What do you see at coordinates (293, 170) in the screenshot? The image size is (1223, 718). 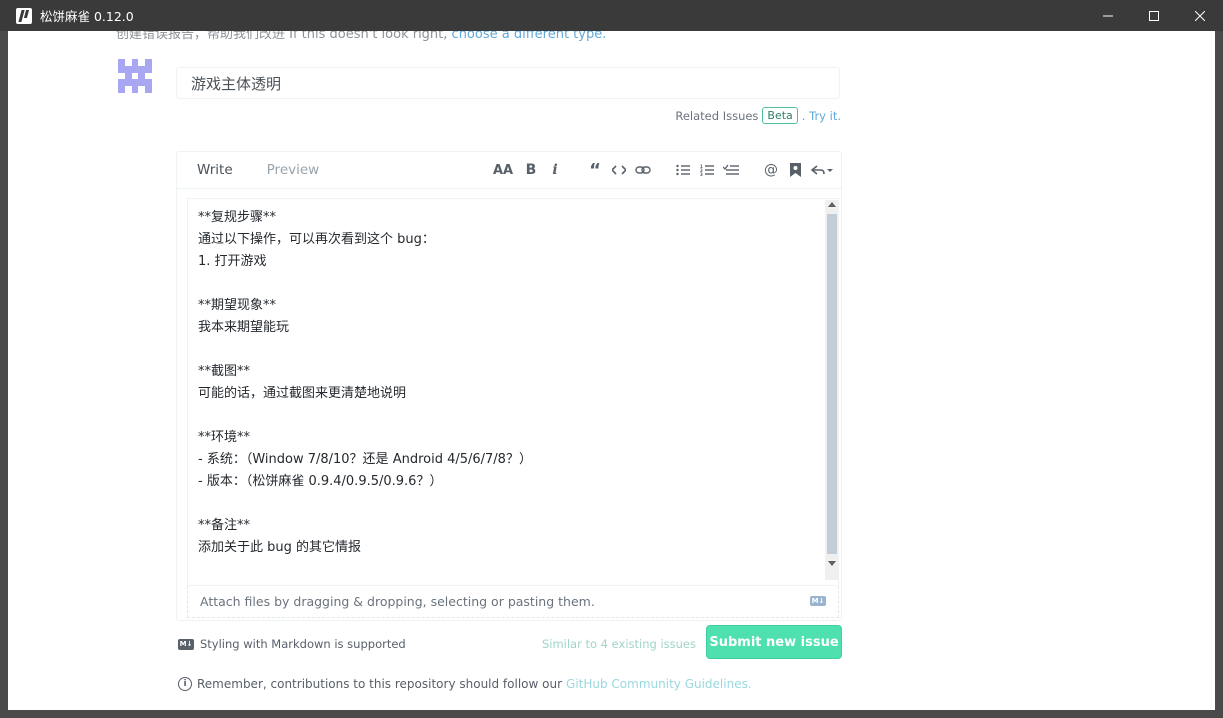 I see `tab-preview: Preview` at bounding box center [293, 170].